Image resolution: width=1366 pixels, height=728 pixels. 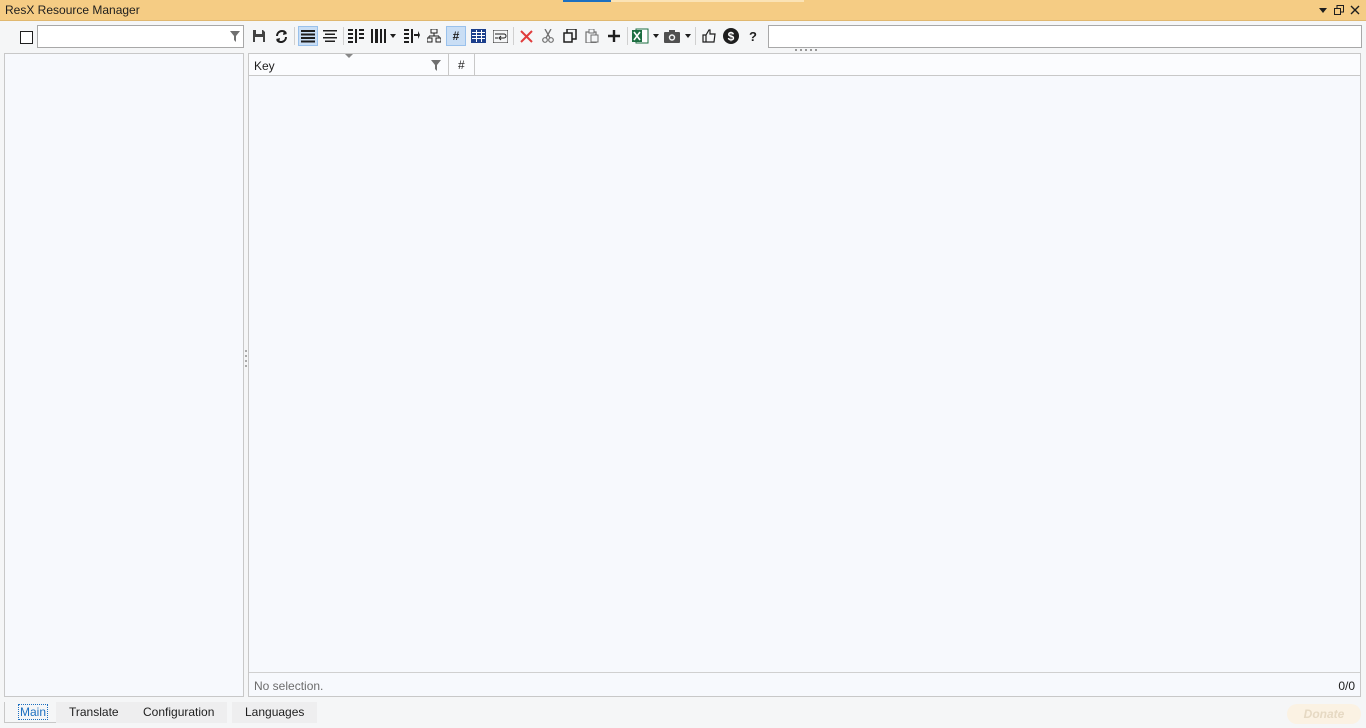 I want to click on item-count: 0/0, so click(x=1346, y=686).